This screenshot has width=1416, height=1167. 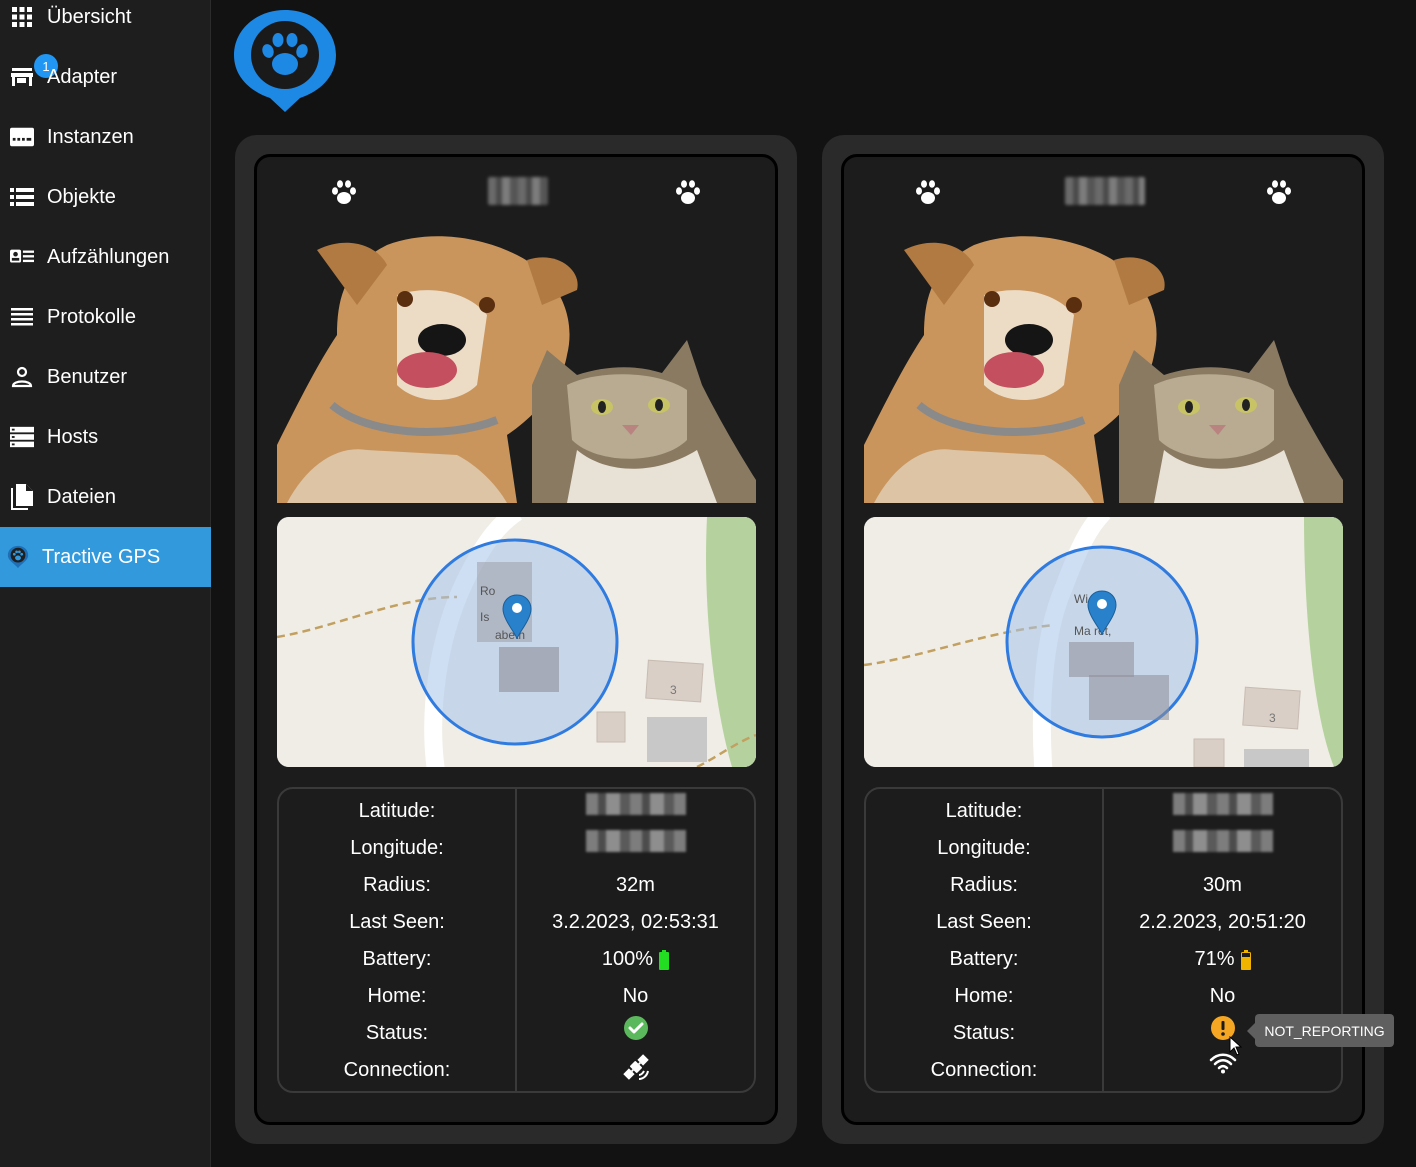 I want to click on sidebar-item-adapter: 1 Adapter, so click(x=105, y=77).